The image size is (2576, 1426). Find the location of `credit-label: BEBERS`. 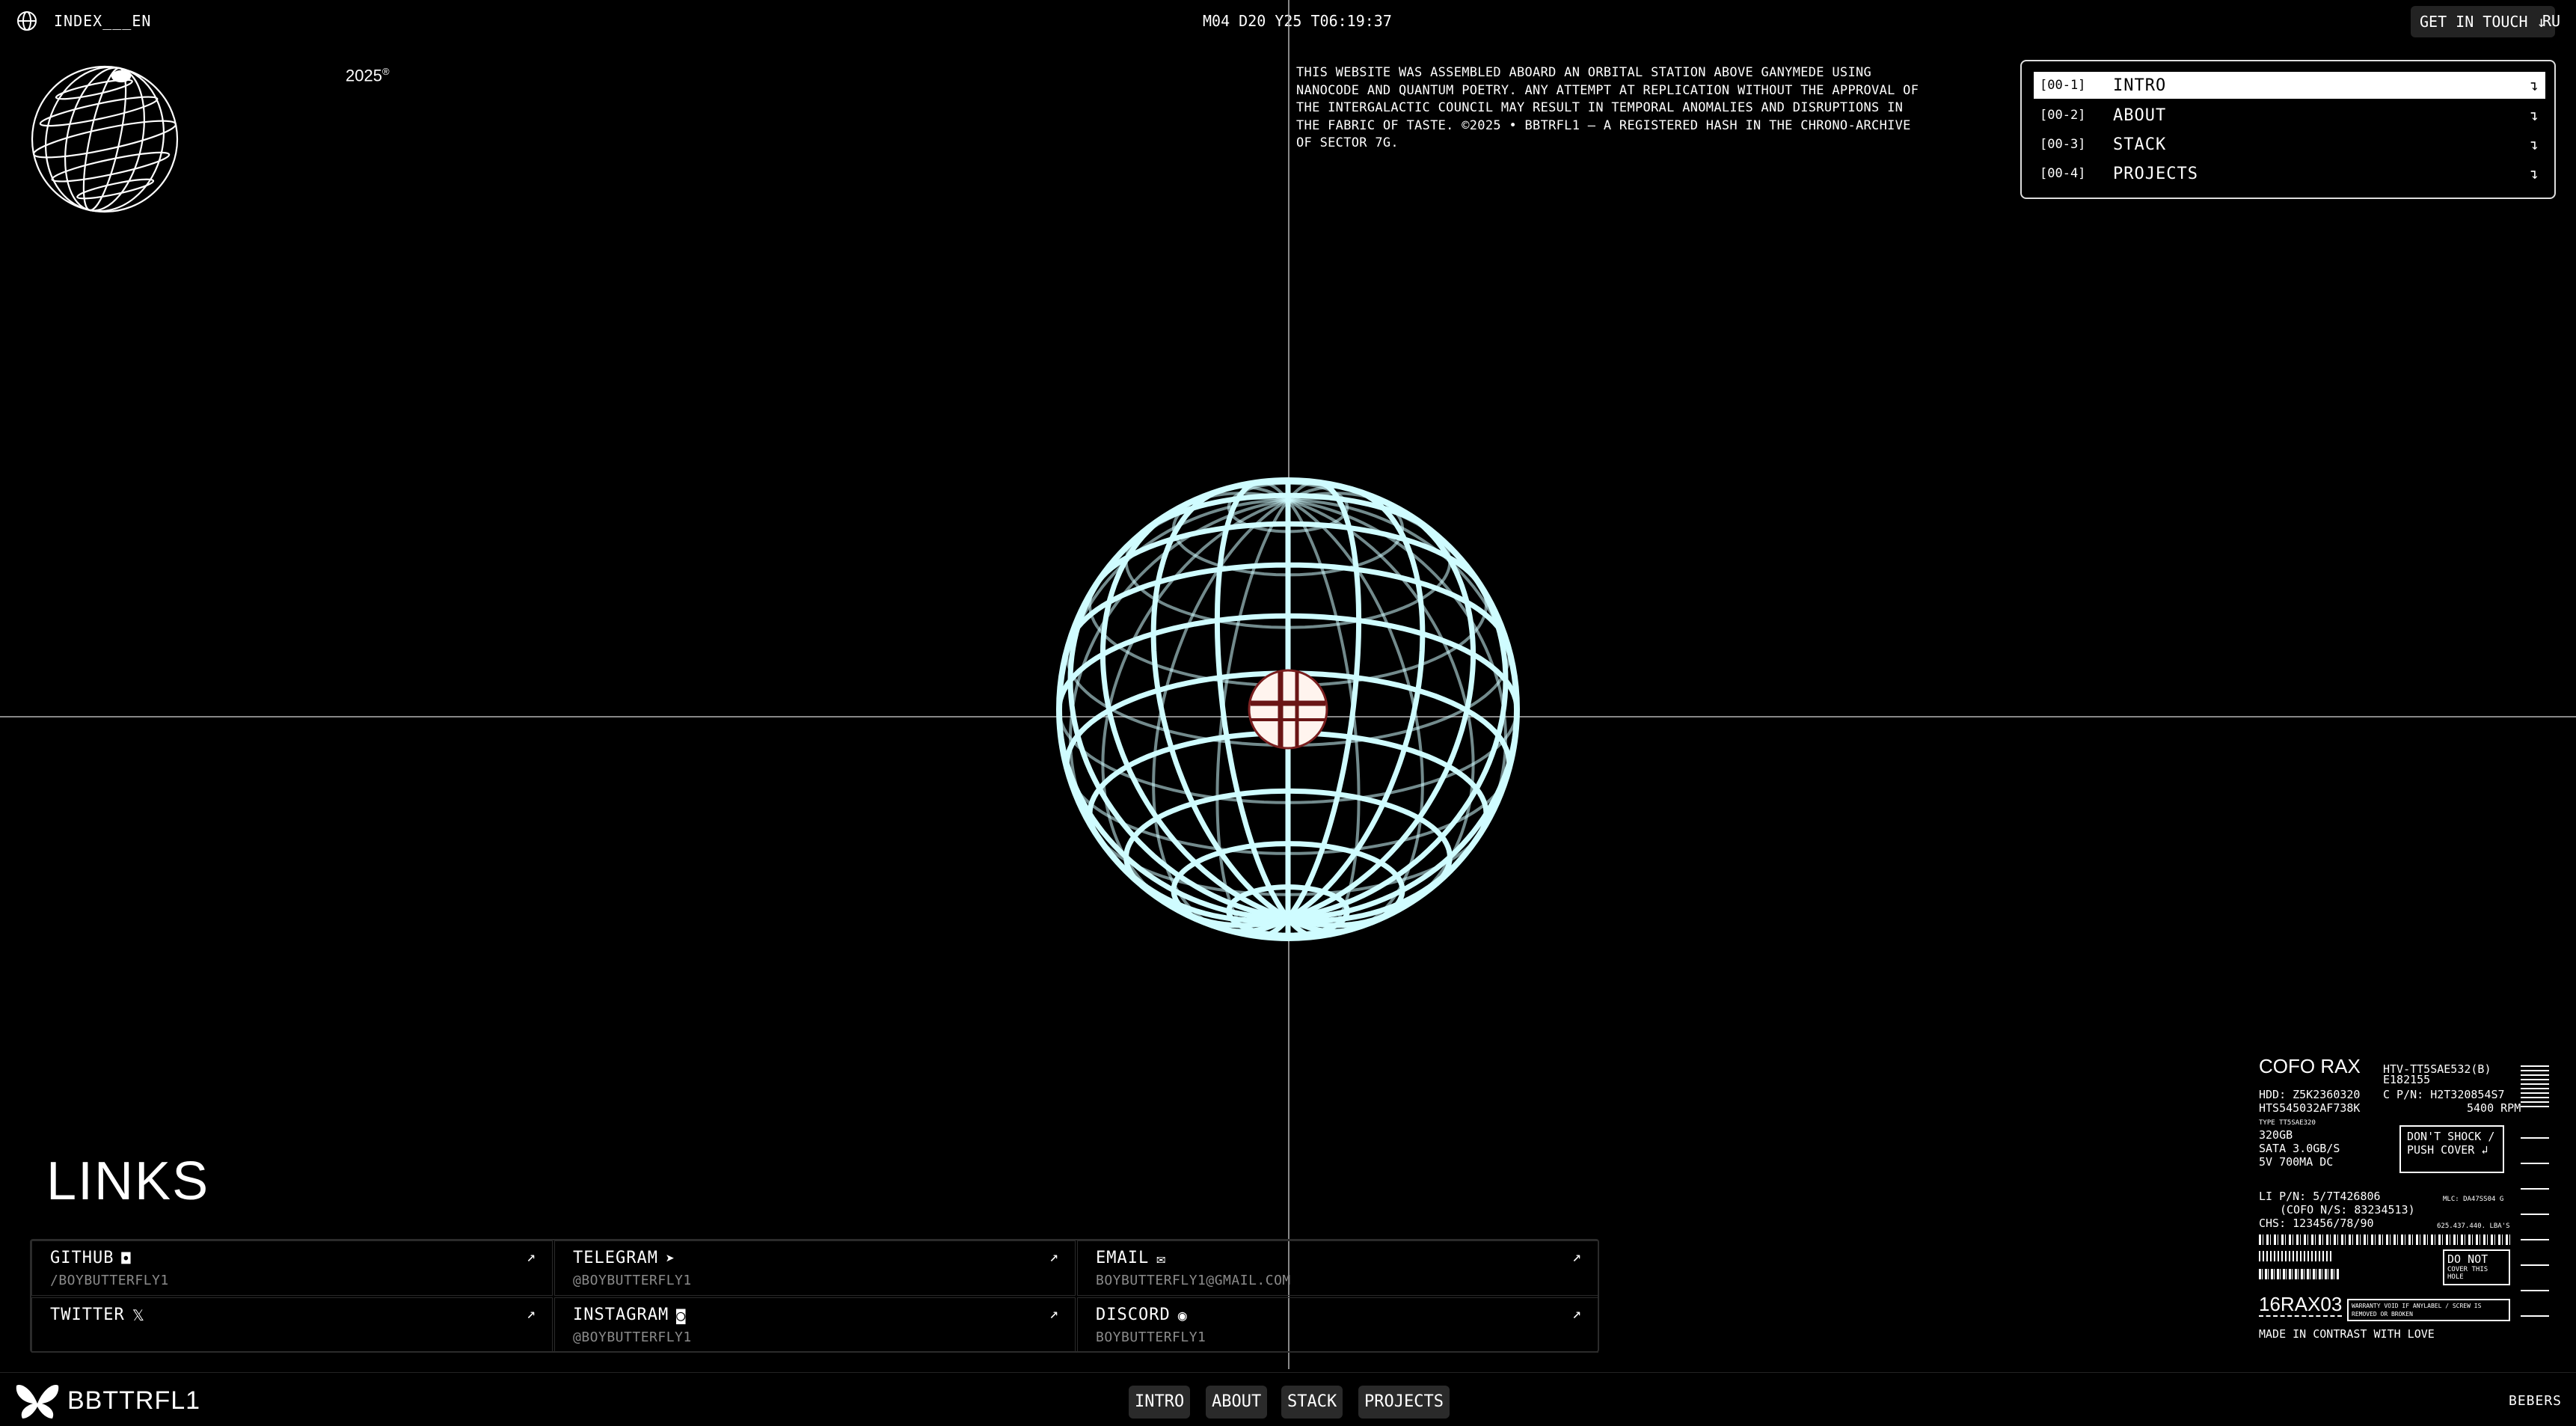

credit-label: BEBERS is located at coordinates (2536, 1401).